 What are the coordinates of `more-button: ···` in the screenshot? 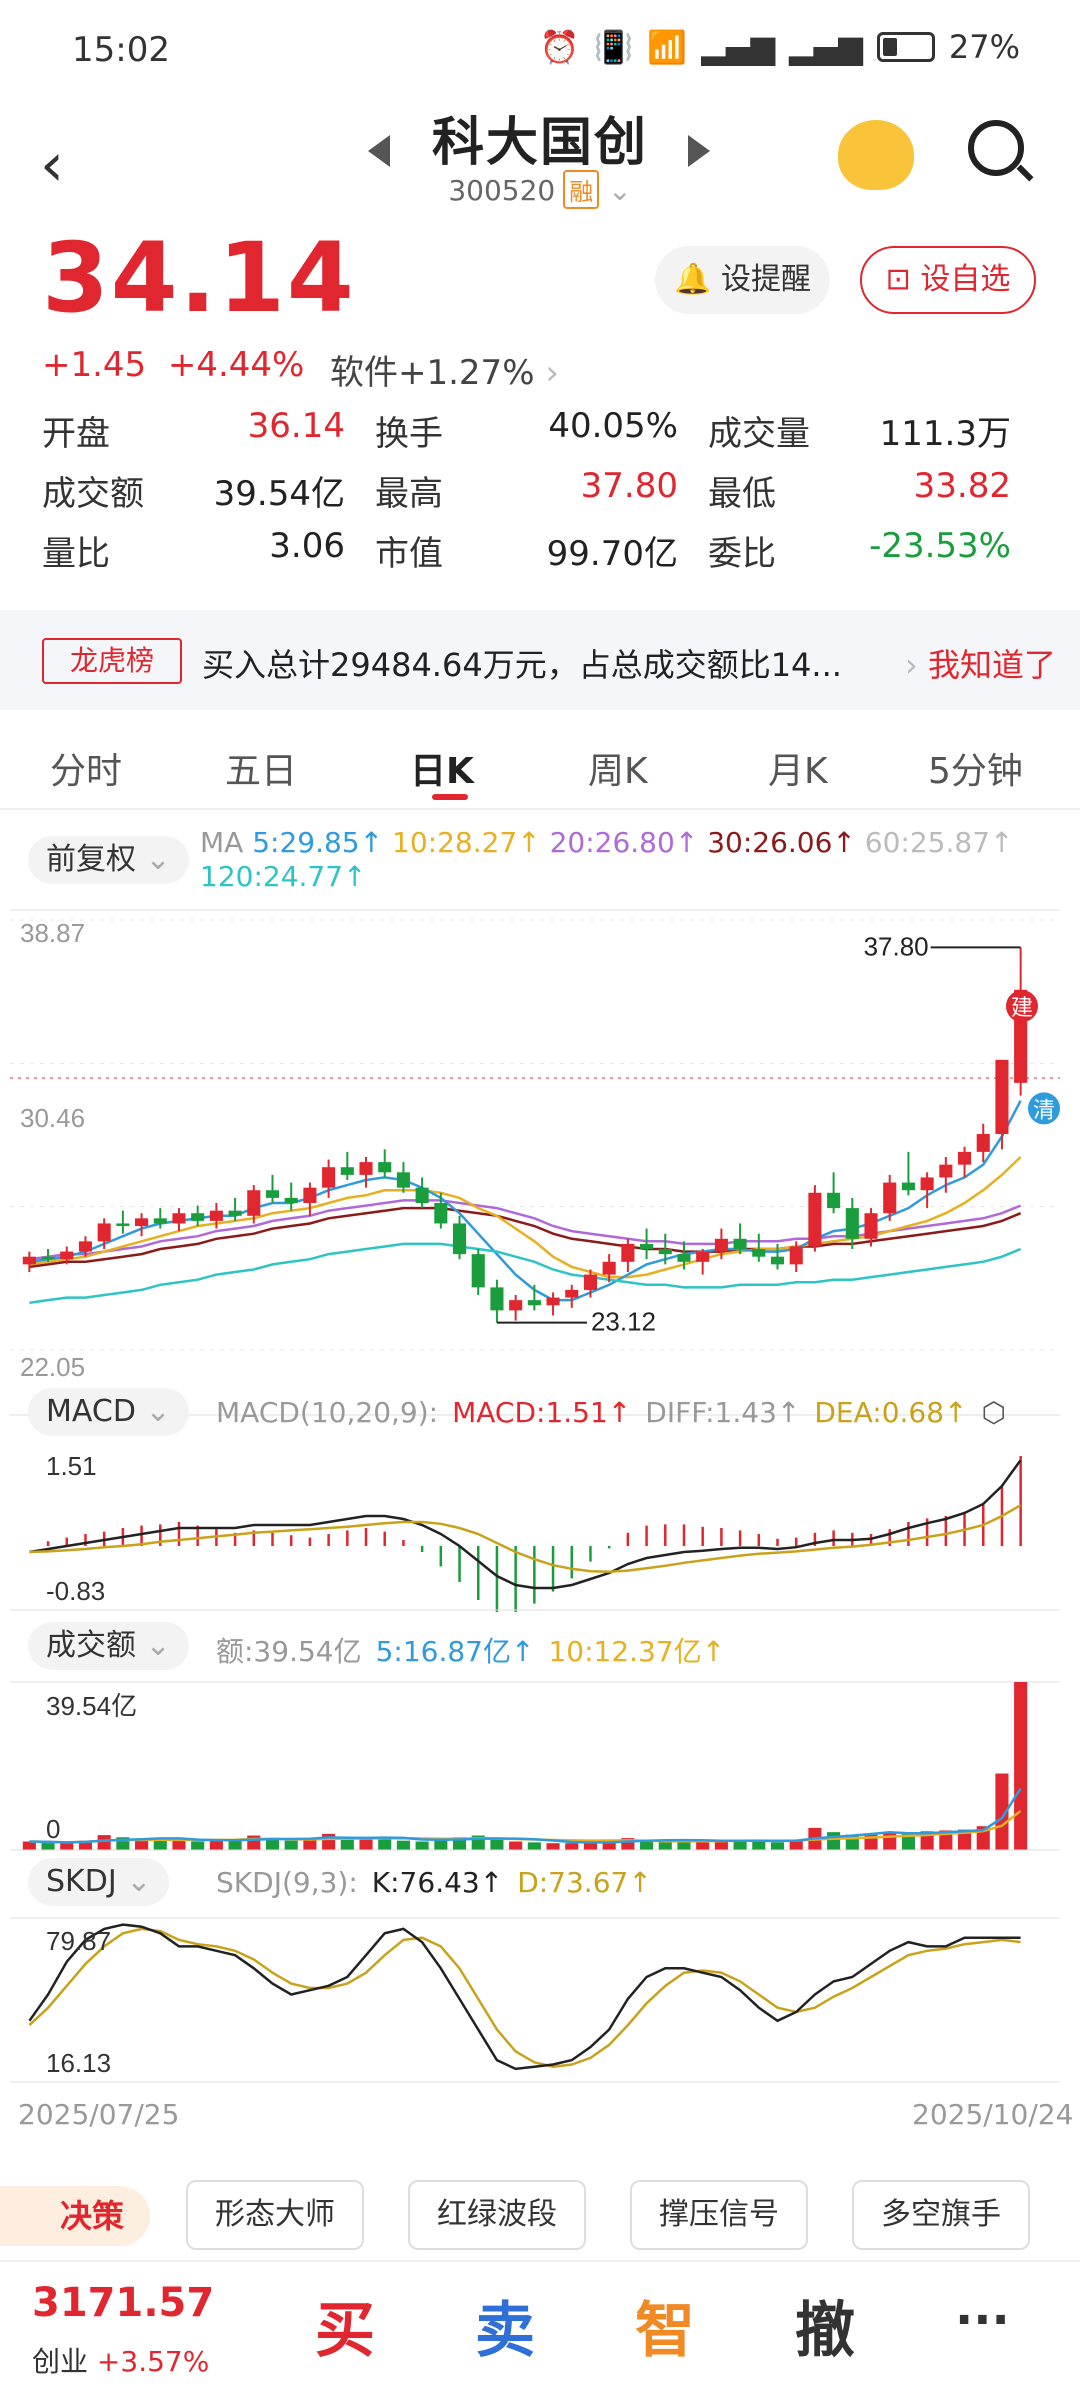 It's located at (982, 2320).